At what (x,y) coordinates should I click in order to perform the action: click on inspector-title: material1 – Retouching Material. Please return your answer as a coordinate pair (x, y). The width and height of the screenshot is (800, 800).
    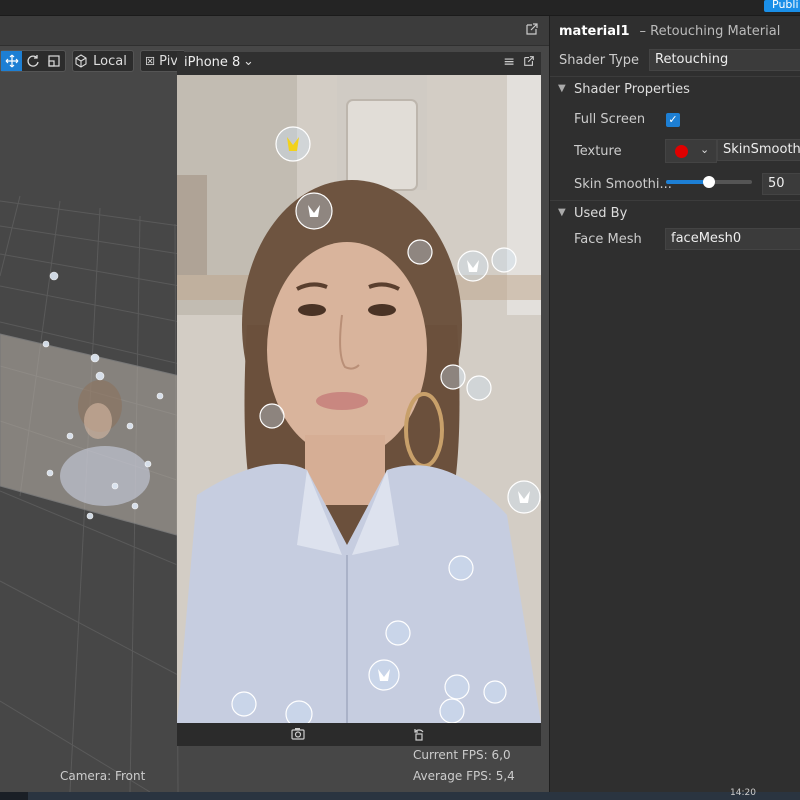
    Looking at the image, I should click on (669, 31).